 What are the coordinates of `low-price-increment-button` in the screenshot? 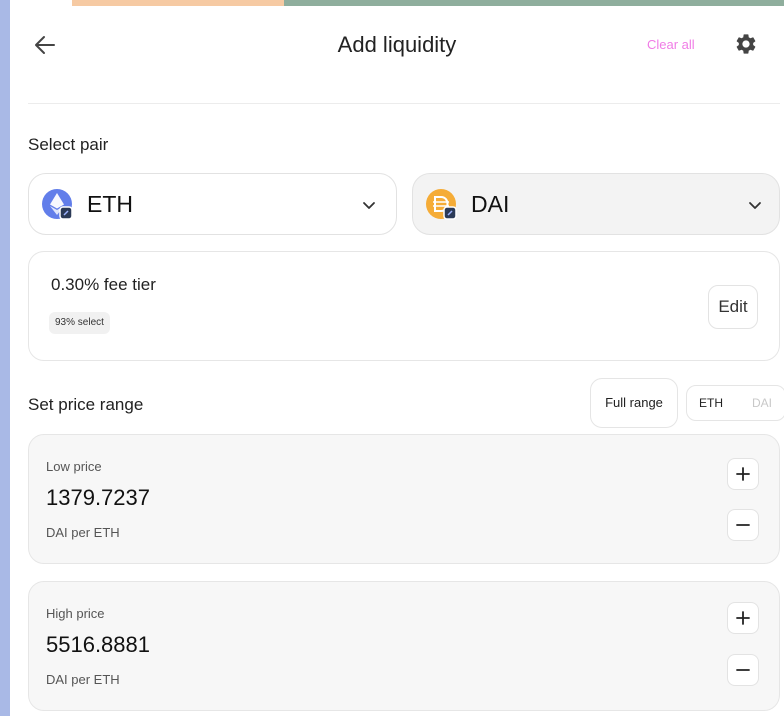 It's located at (743, 474).